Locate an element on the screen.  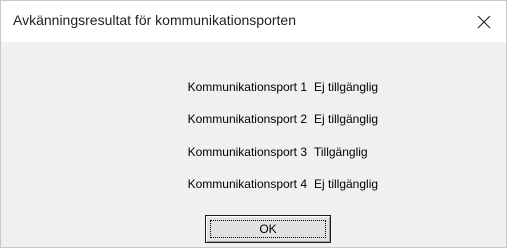
ok-button: OK is located at coordinates (268, 229).